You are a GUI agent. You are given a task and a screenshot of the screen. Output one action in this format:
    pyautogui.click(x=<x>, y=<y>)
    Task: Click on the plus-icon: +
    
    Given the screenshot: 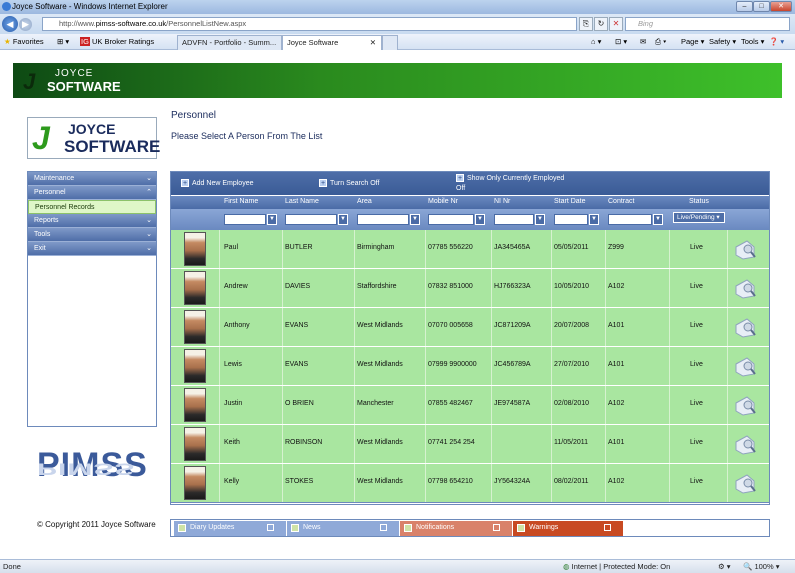 What is the action you would take?
    pyautogui.click(x=460, y=178)
    